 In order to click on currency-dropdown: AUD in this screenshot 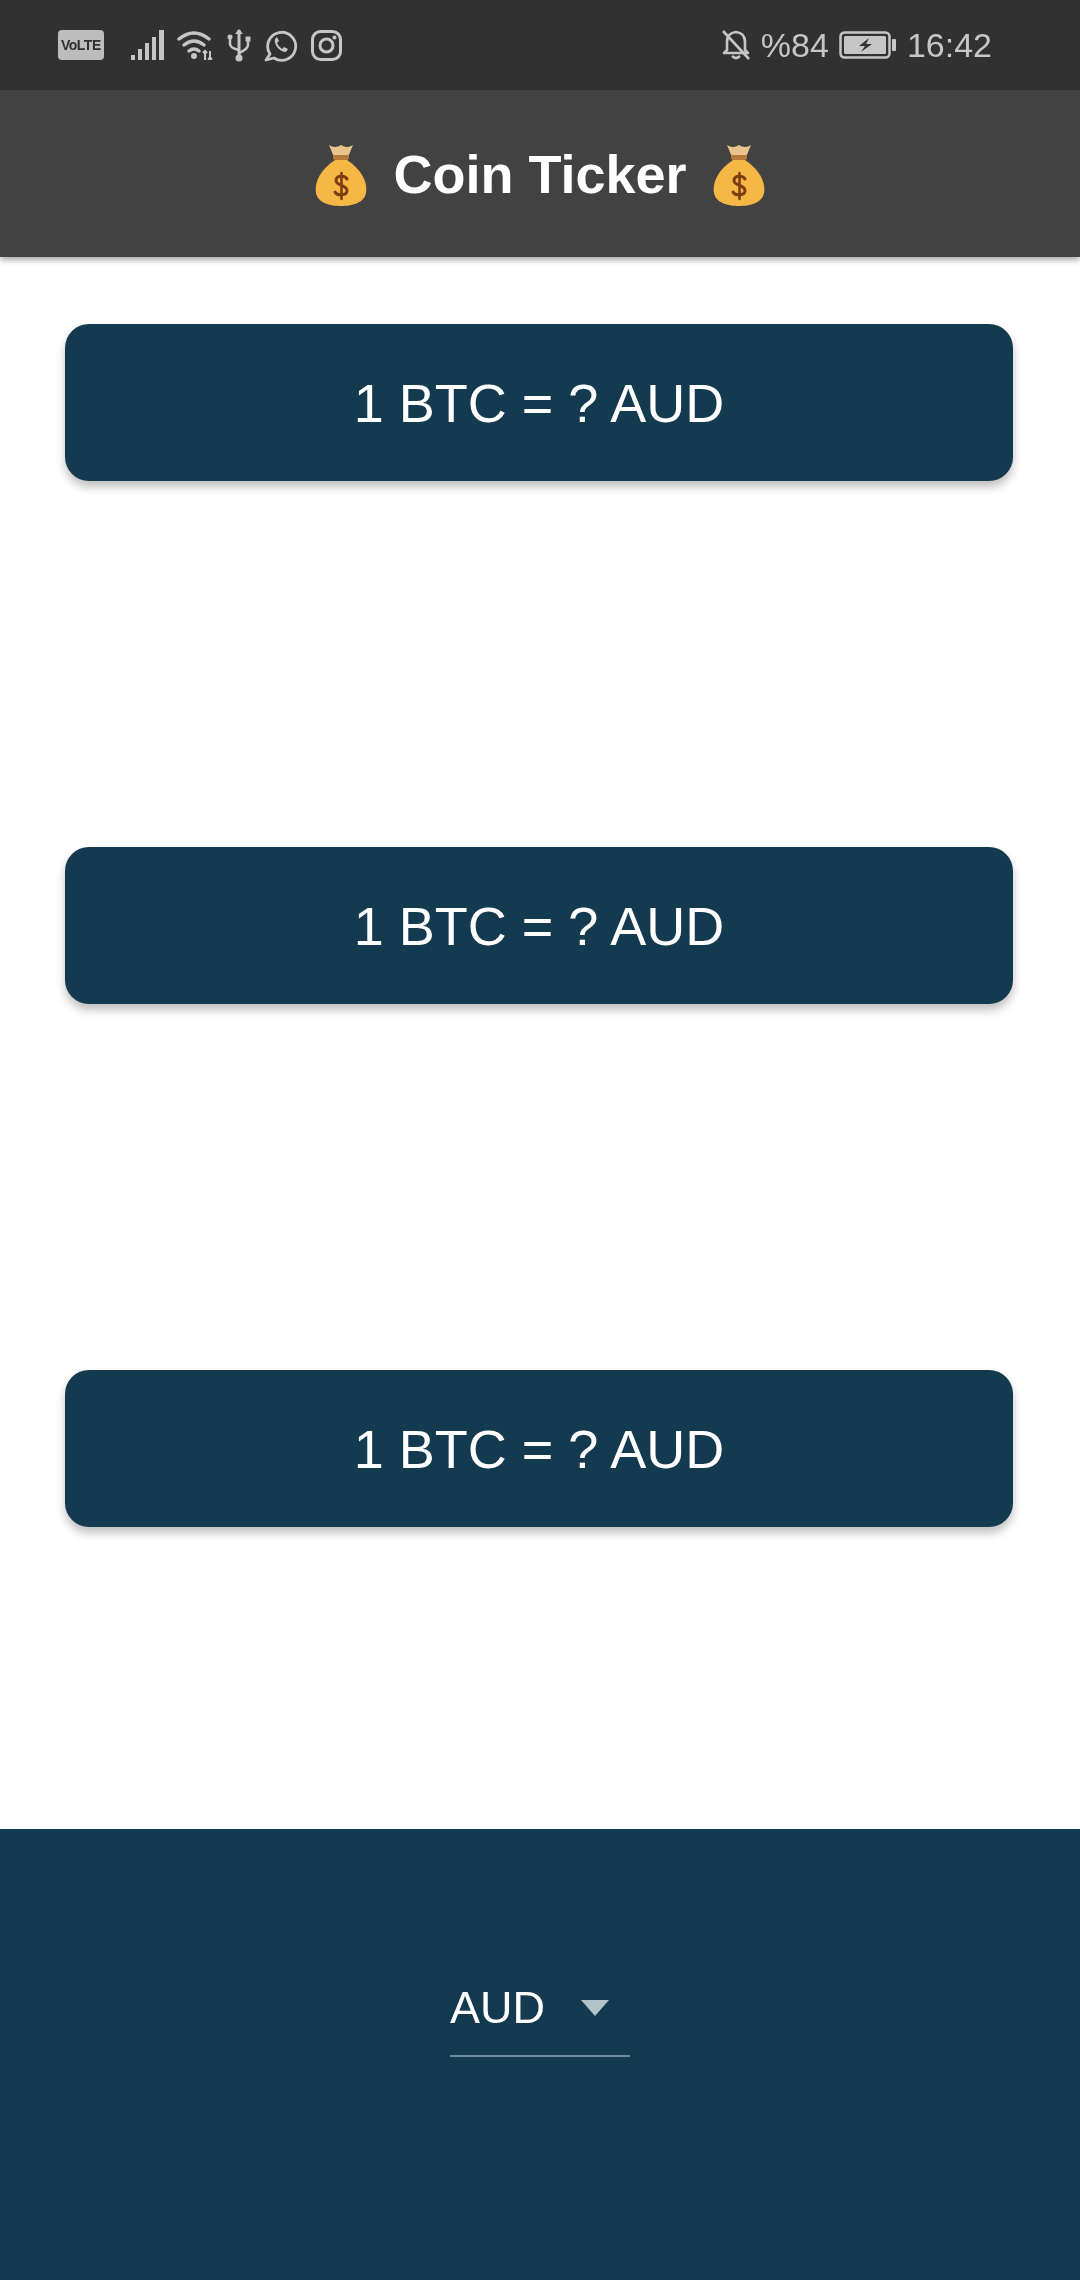, I will do `click(540, 2016)`.